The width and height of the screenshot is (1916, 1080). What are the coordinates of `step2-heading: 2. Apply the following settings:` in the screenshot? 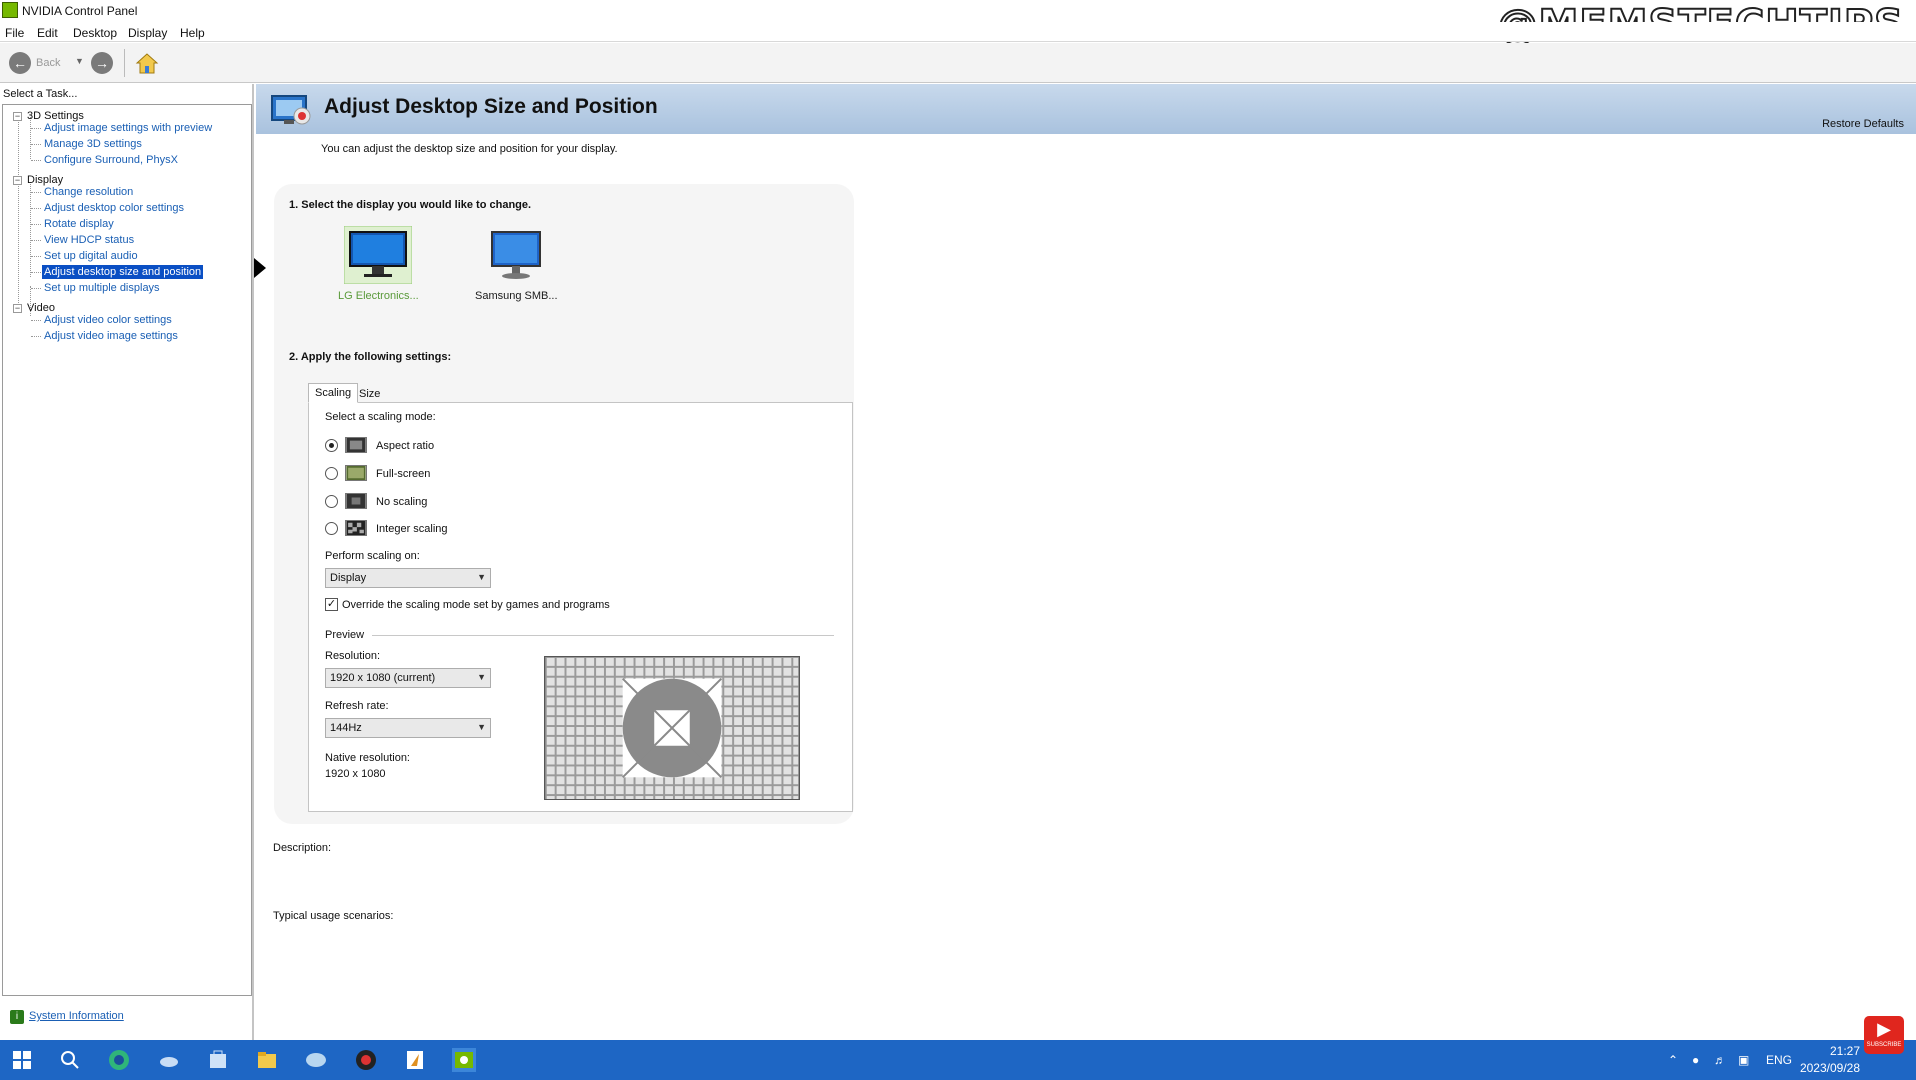 It's located at (370, 357).